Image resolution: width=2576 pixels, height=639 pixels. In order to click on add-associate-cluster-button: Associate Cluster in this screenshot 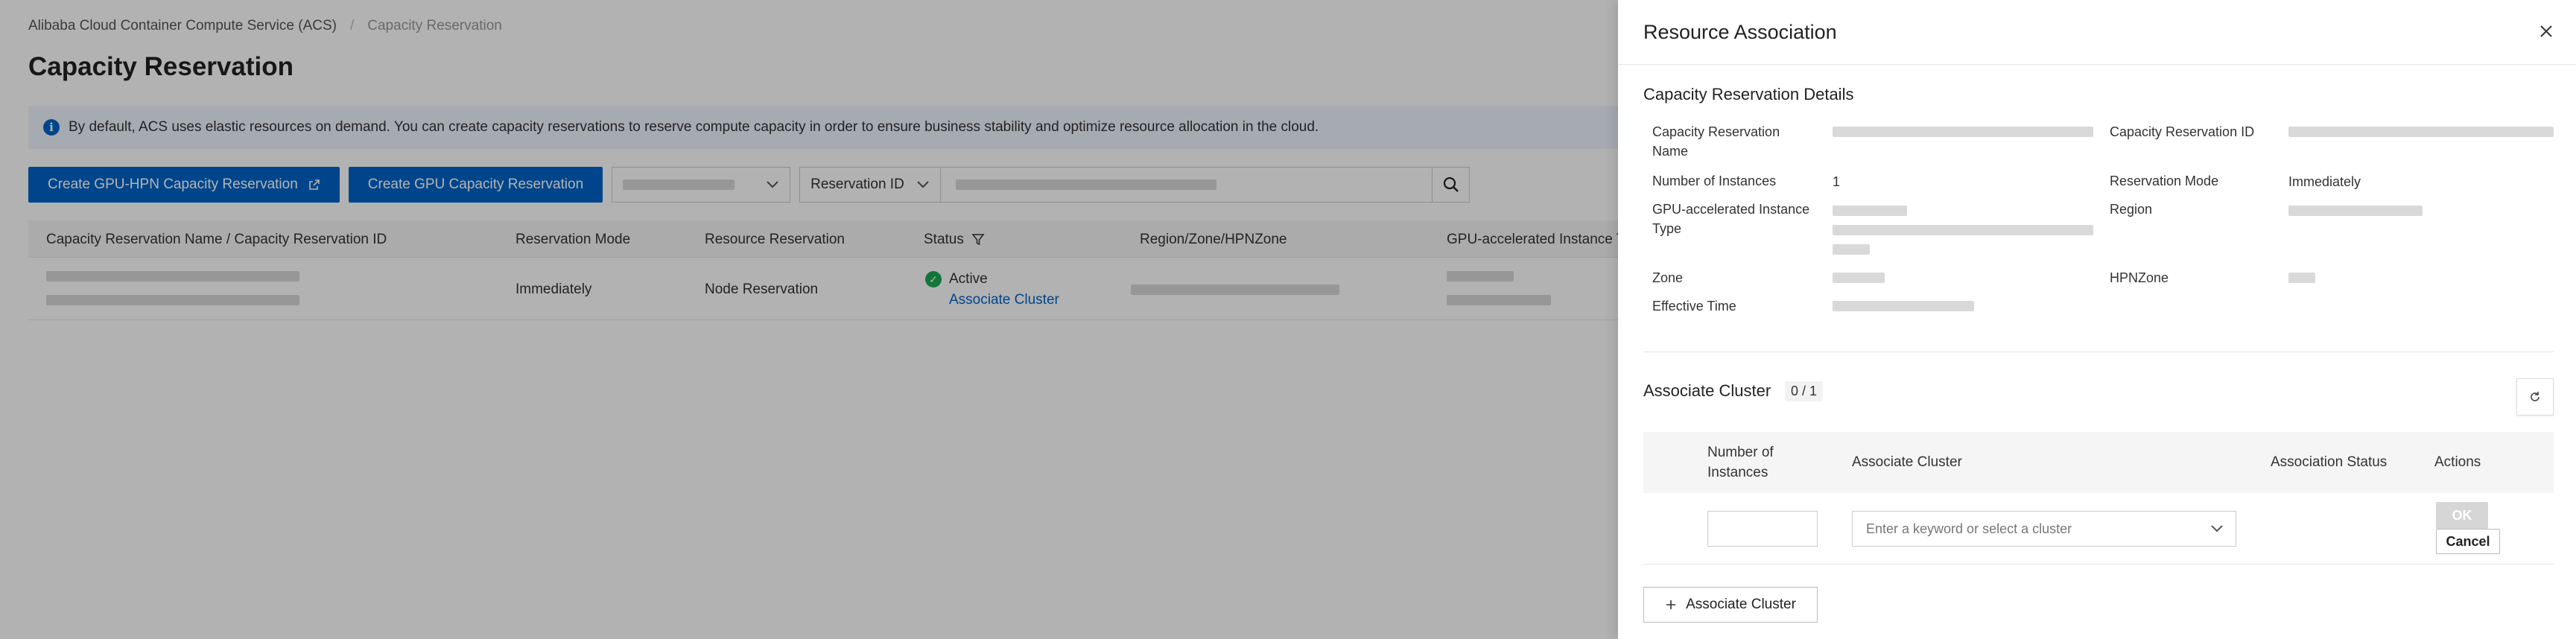, I will do `click(1730, 605)`.